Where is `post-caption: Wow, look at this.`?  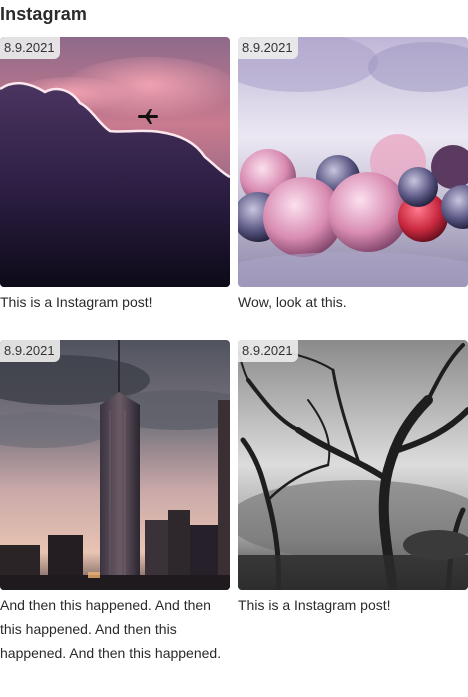 post-caption: Wow, look at this. is located at coordinates (292, 302).